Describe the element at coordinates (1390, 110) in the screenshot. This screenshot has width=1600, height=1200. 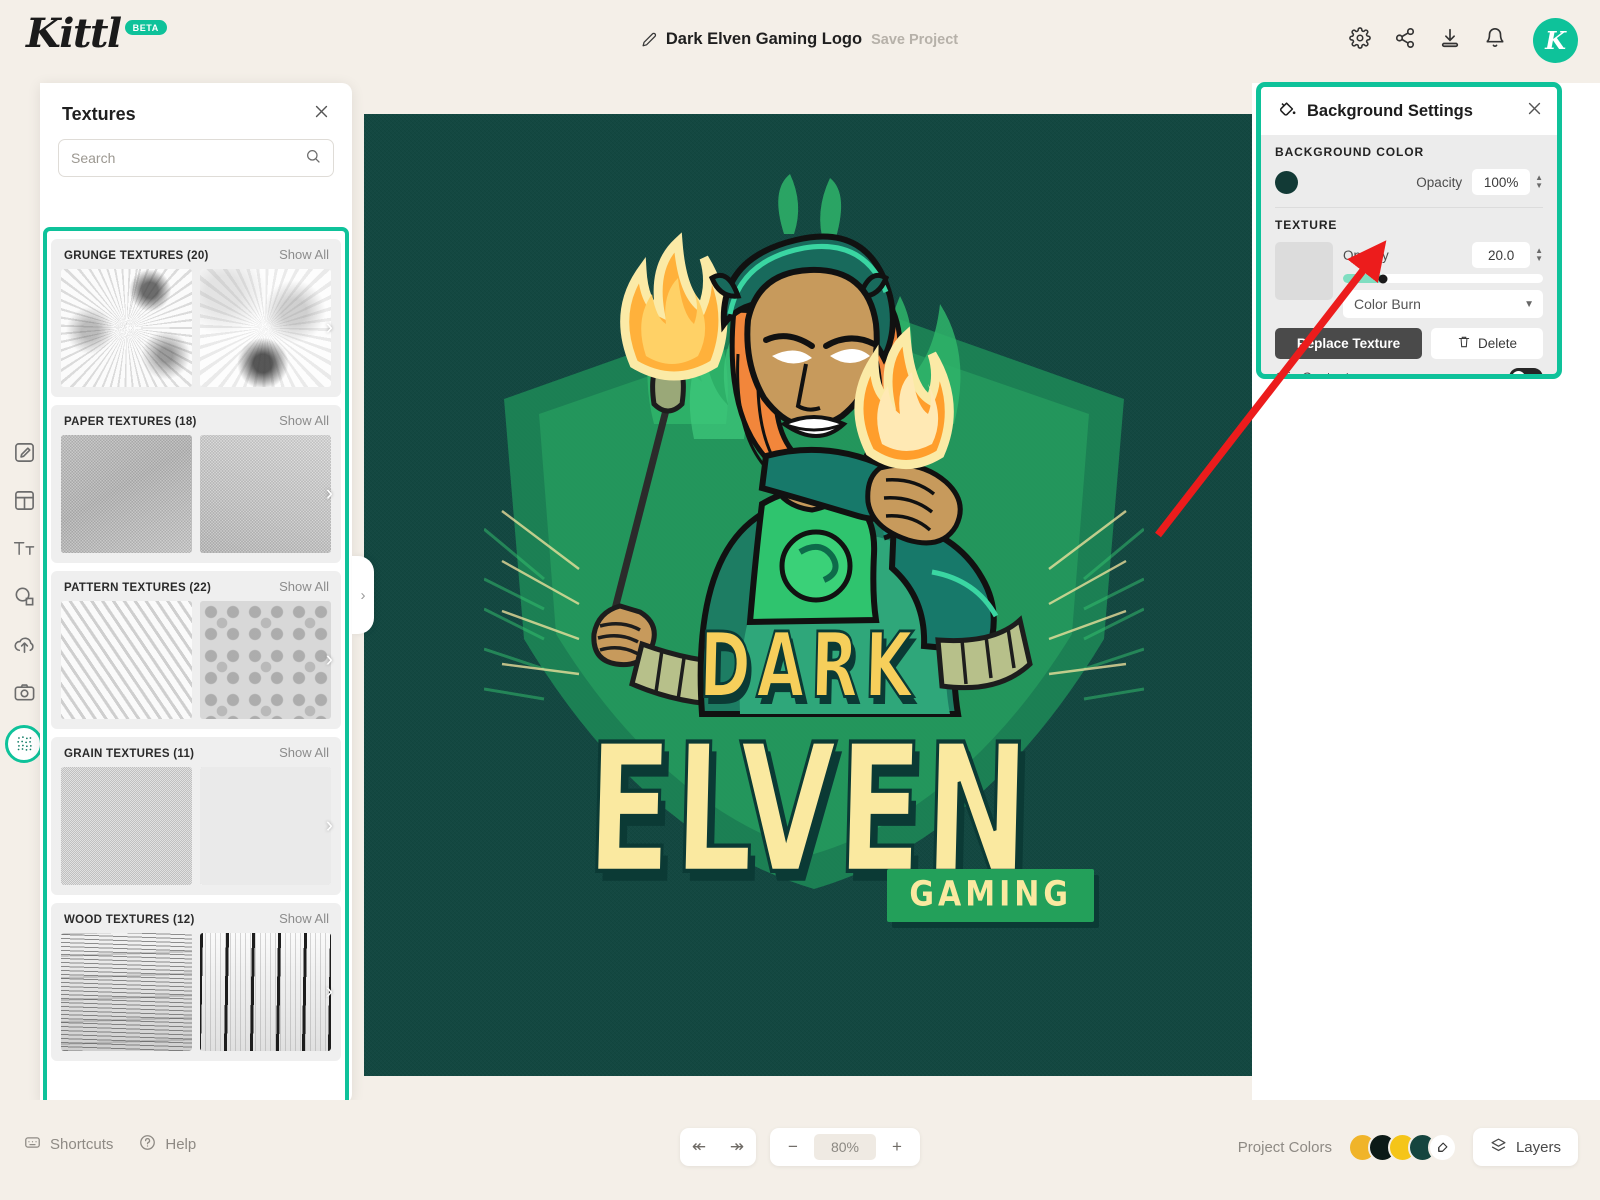
I see `background-settings-title: Background Settings` at that location.